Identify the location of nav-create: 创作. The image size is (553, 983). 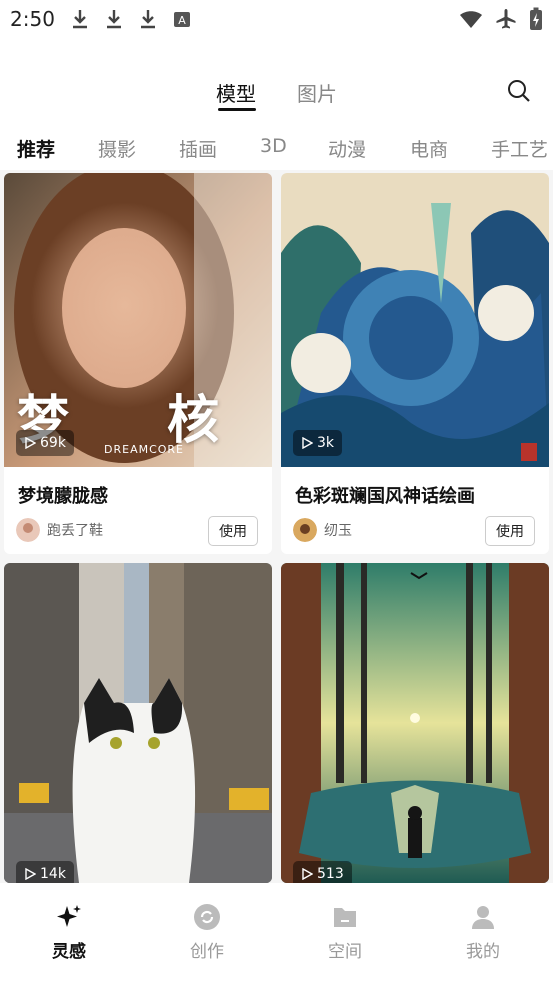
(207, 932).